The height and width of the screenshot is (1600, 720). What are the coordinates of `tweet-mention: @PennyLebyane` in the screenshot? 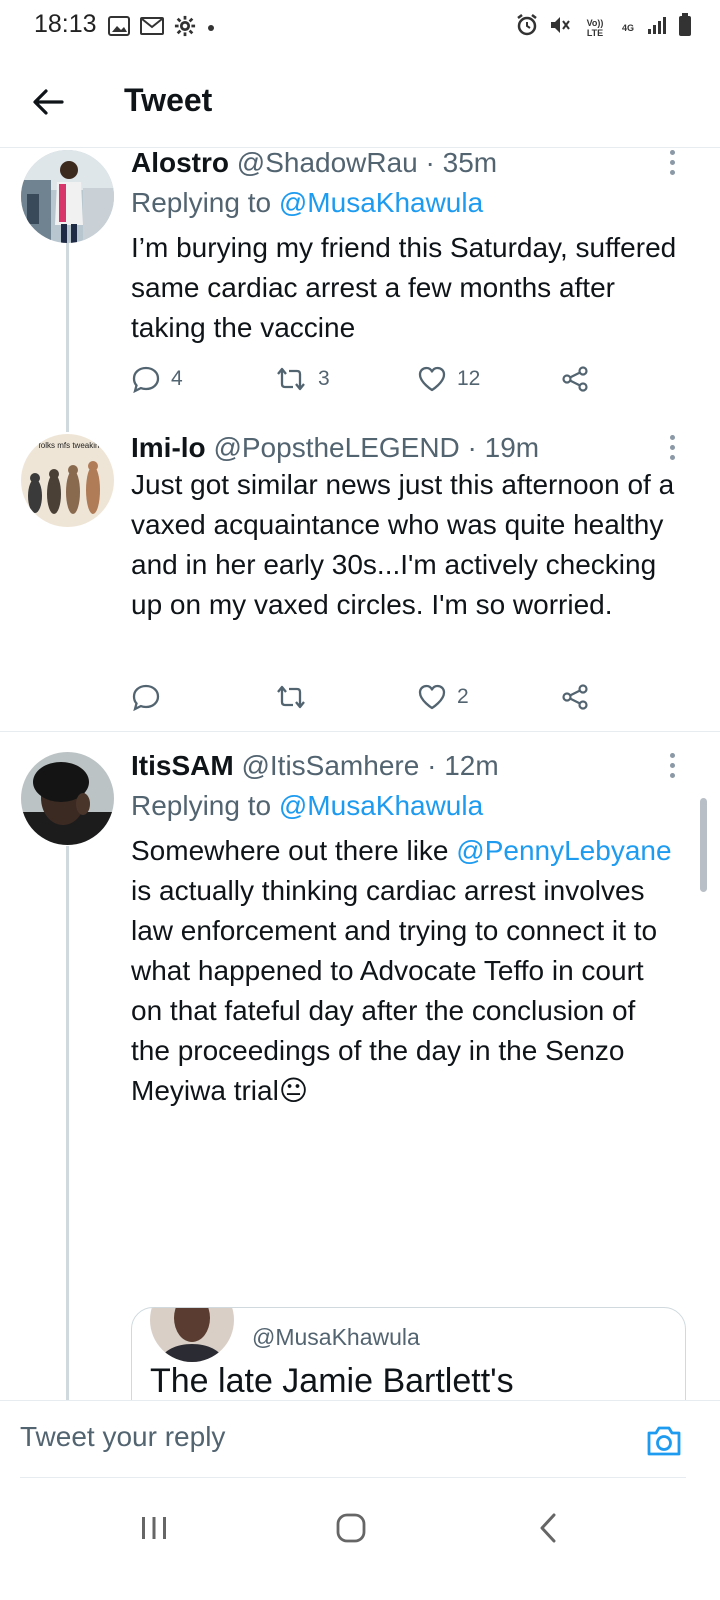 It's located at (563, 850).